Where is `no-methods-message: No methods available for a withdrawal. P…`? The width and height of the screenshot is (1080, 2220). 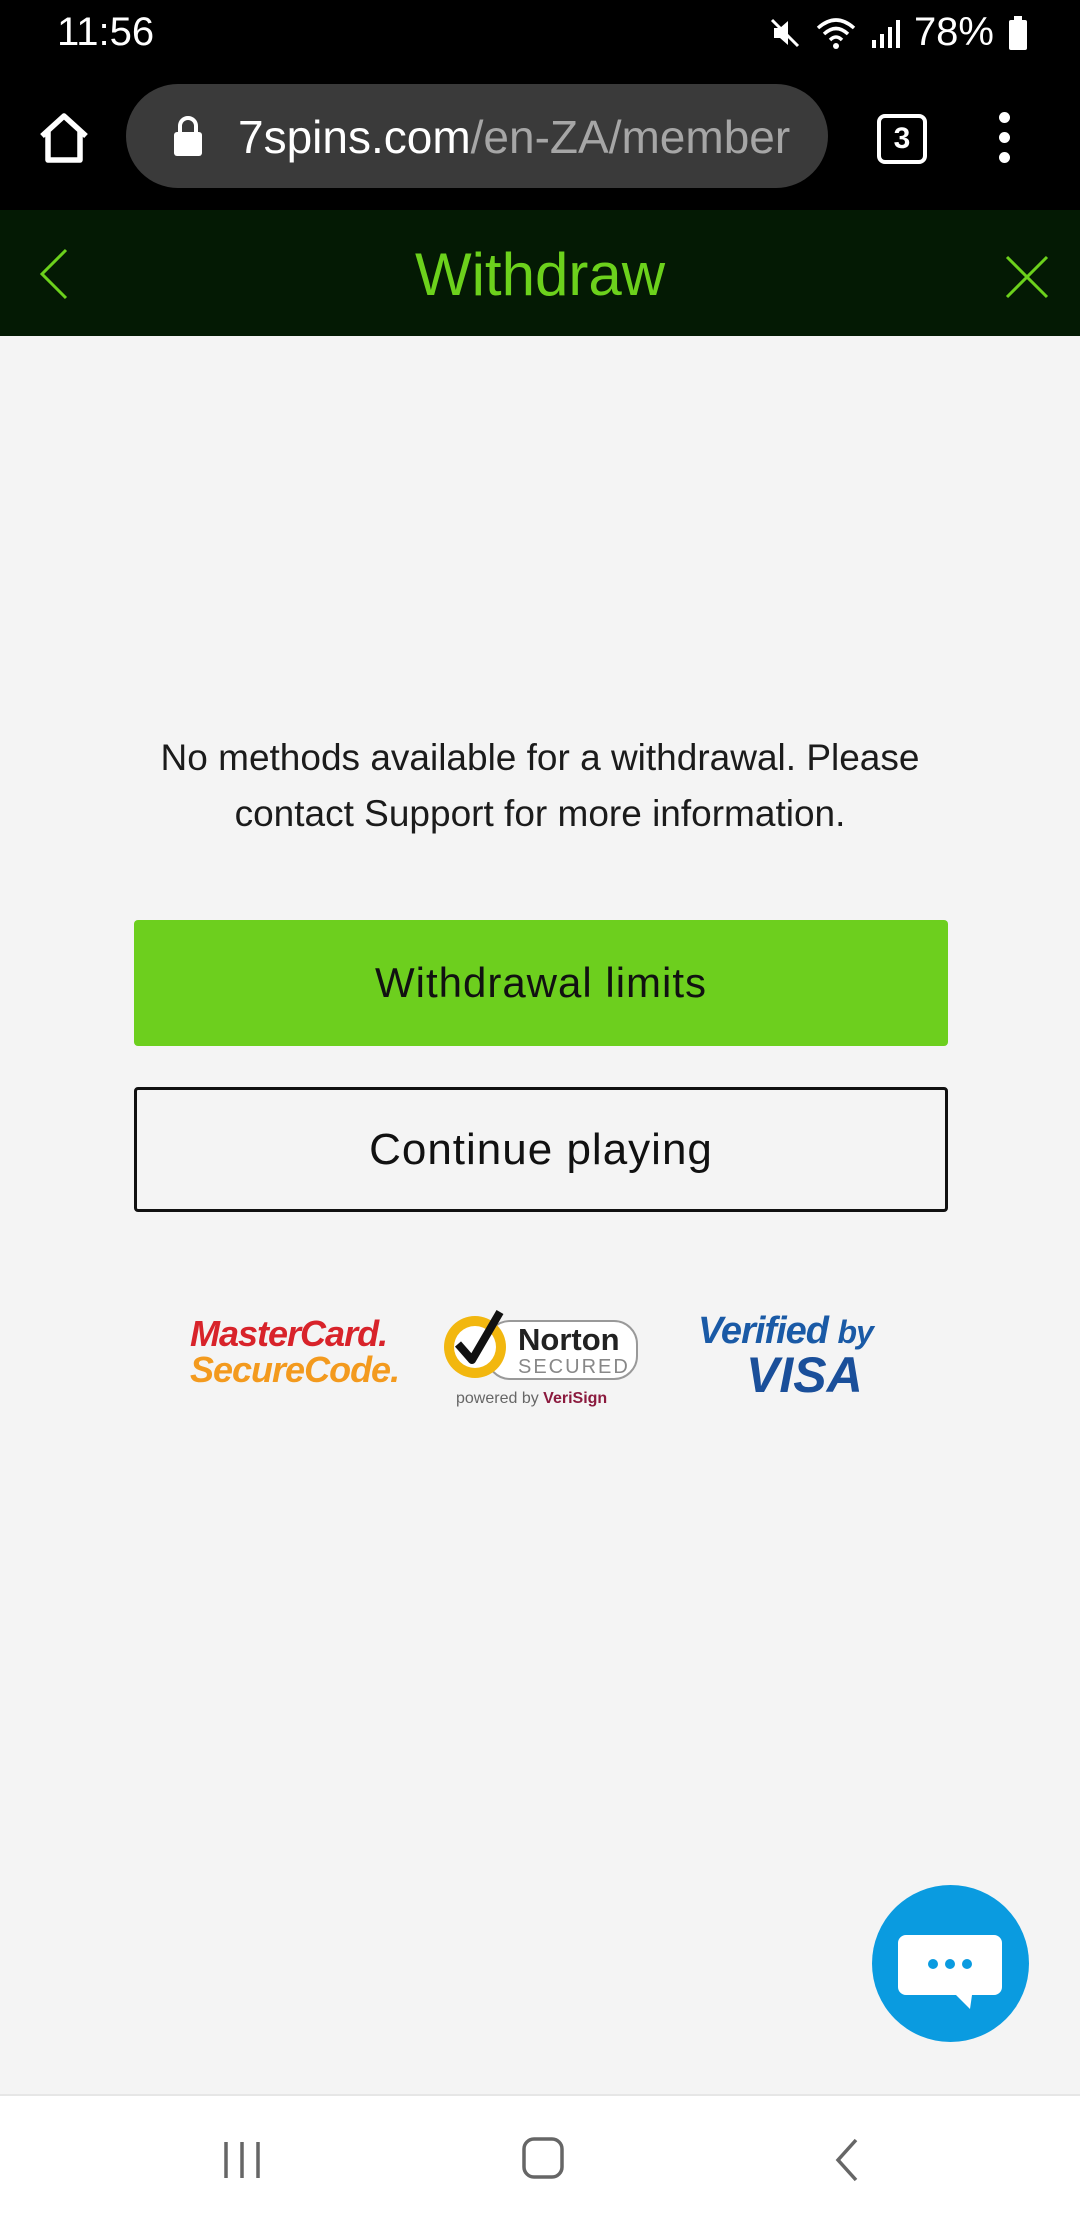
no-methods-message: No methods available for a withdrawal. P… is located at coordinates (540, 785).